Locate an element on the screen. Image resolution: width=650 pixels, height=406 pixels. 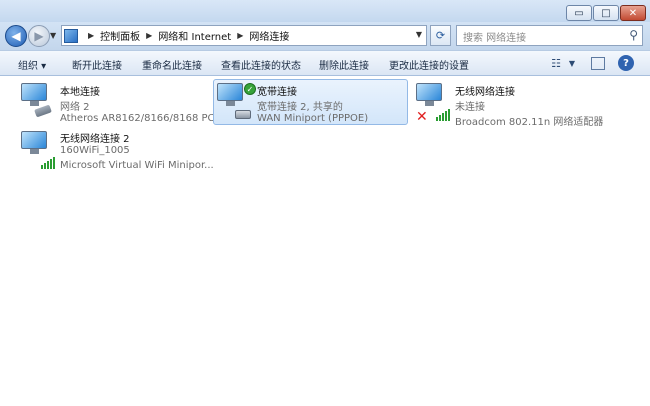
address-dropdown-icon: ▼ is located at coordinates (419, 34).